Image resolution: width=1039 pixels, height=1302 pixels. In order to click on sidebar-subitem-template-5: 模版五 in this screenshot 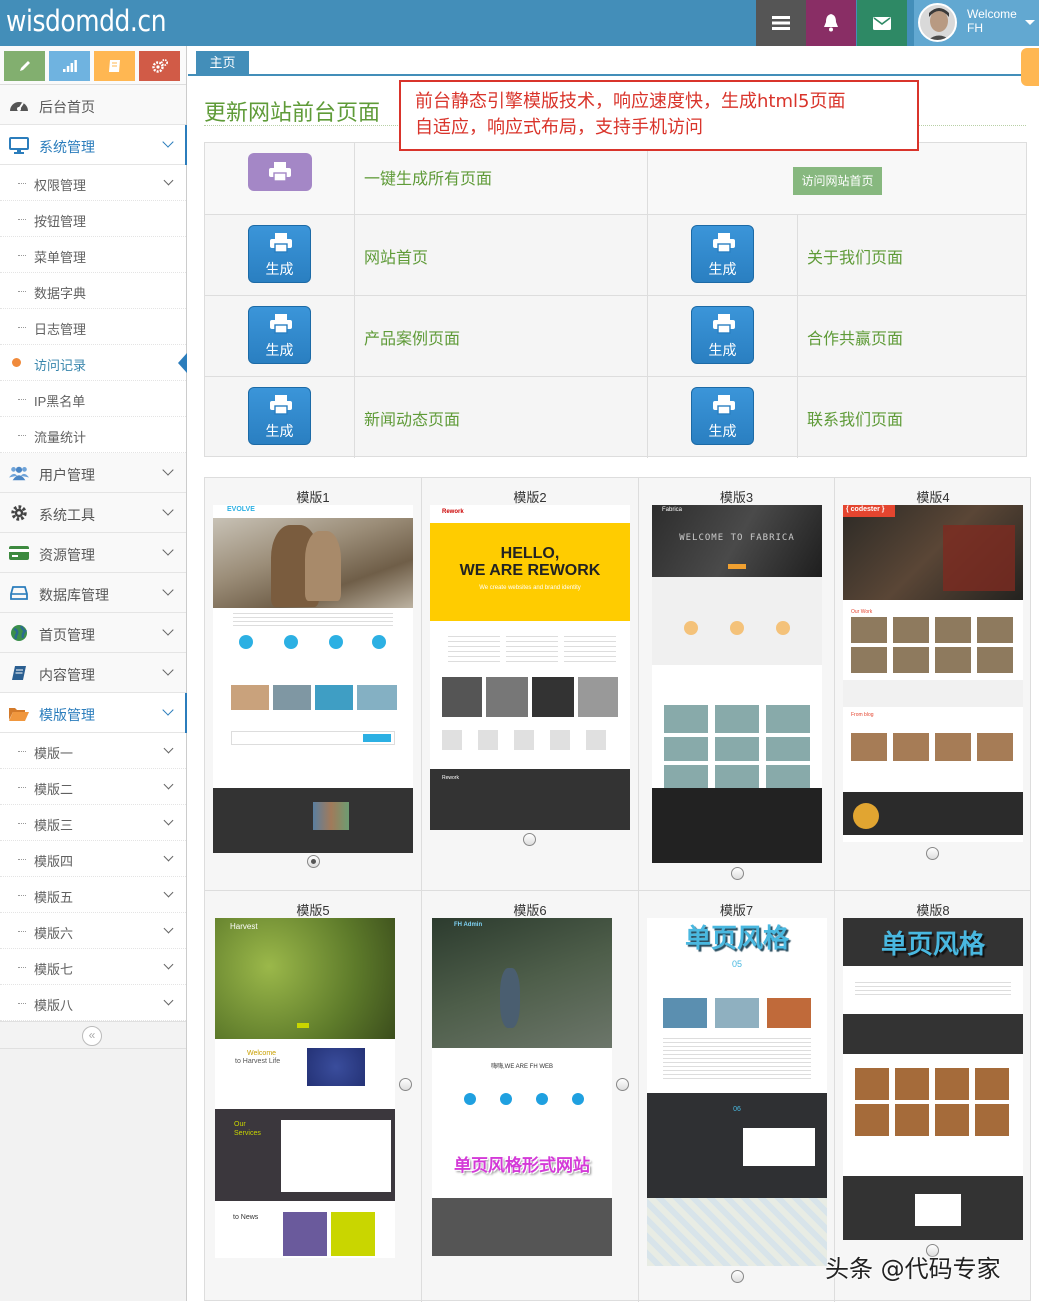, I will do `click(93, 895)`.